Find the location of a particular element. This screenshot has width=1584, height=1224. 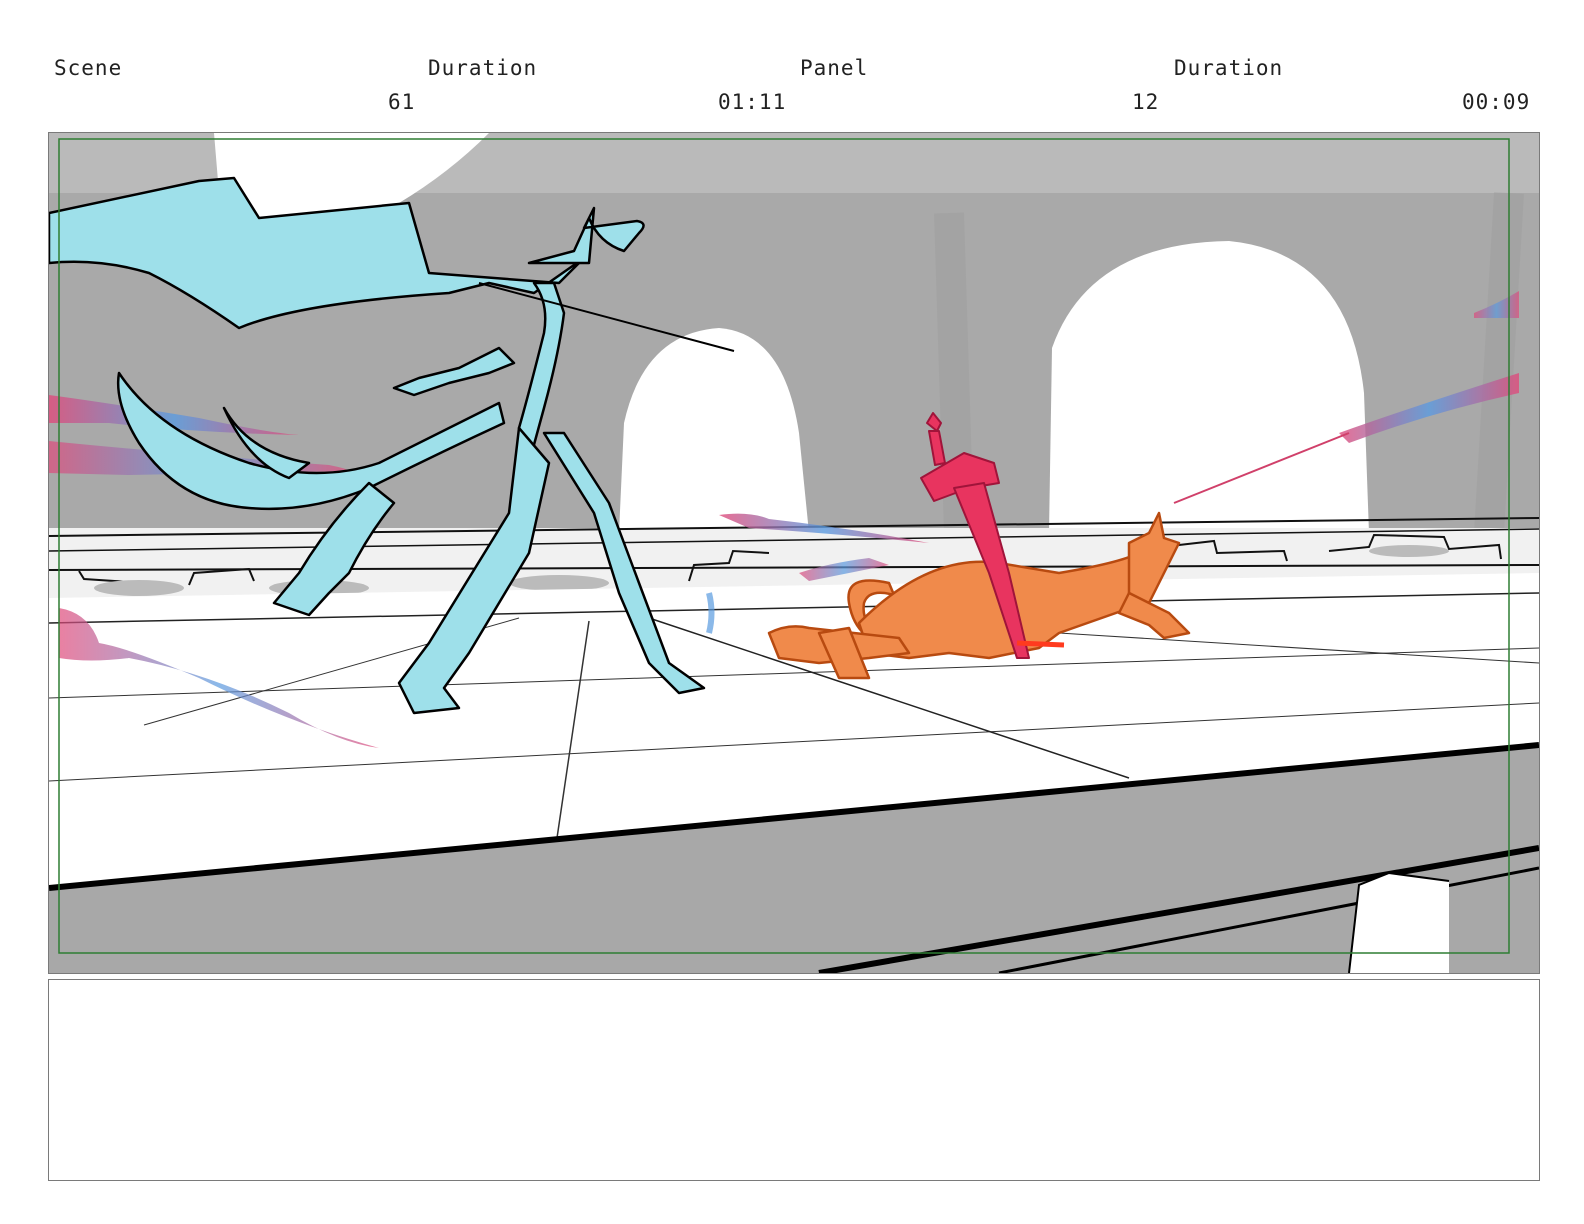

panel-label: Panel is located at coordinates (834, 68).